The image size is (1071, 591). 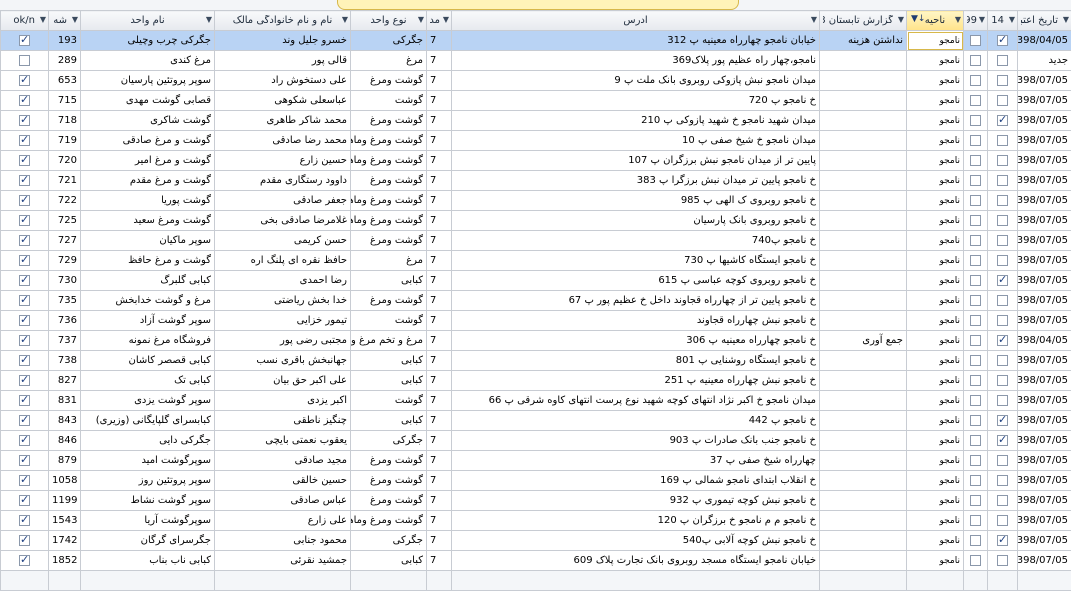 What do you see at coordinates (389, 401) in the screenshot?
I see `cell-type: گوشت` at bounding box center [389, 401].